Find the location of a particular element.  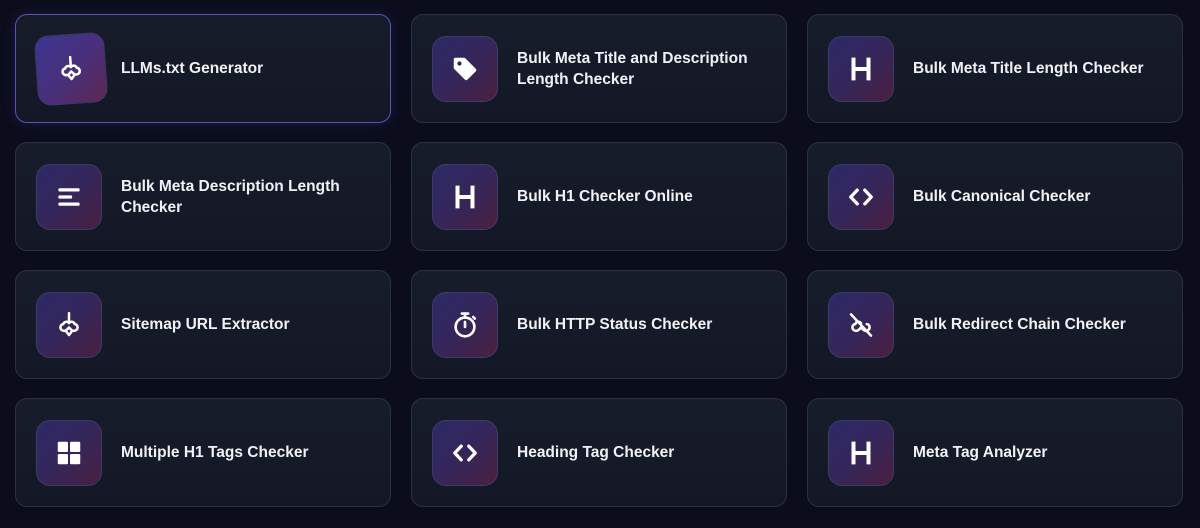

tool-card-multiple-h1-tags-checker: Multiple H1 Tags Checker is located at coordinates (203, 452).